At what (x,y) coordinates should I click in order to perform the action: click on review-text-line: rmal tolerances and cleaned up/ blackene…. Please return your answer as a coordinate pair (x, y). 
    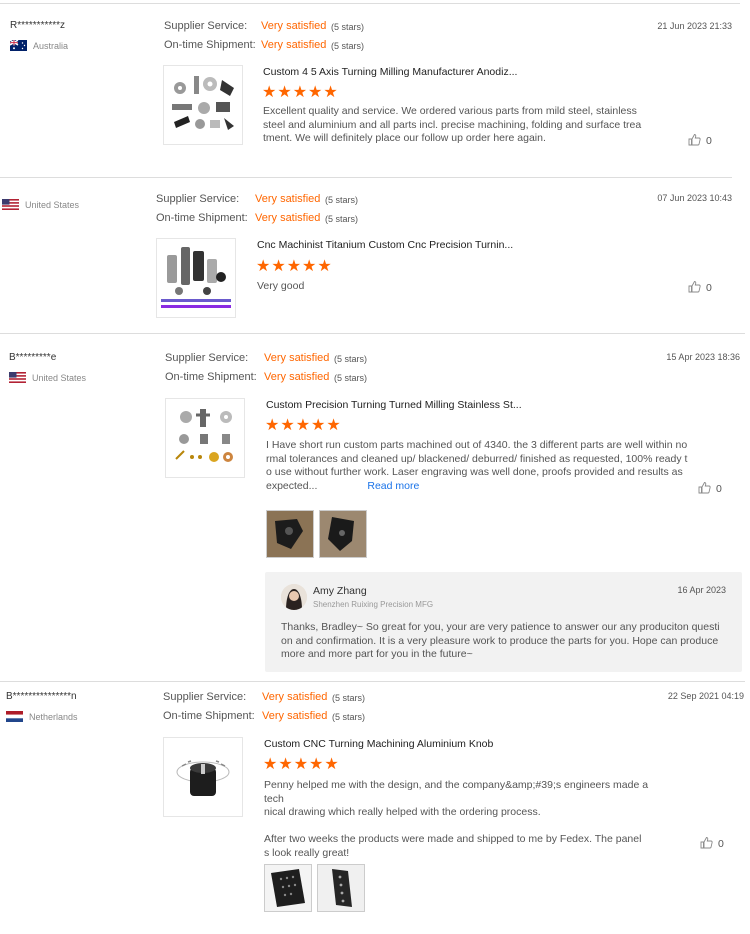
    Looking at the image, I should click on (477, 458).